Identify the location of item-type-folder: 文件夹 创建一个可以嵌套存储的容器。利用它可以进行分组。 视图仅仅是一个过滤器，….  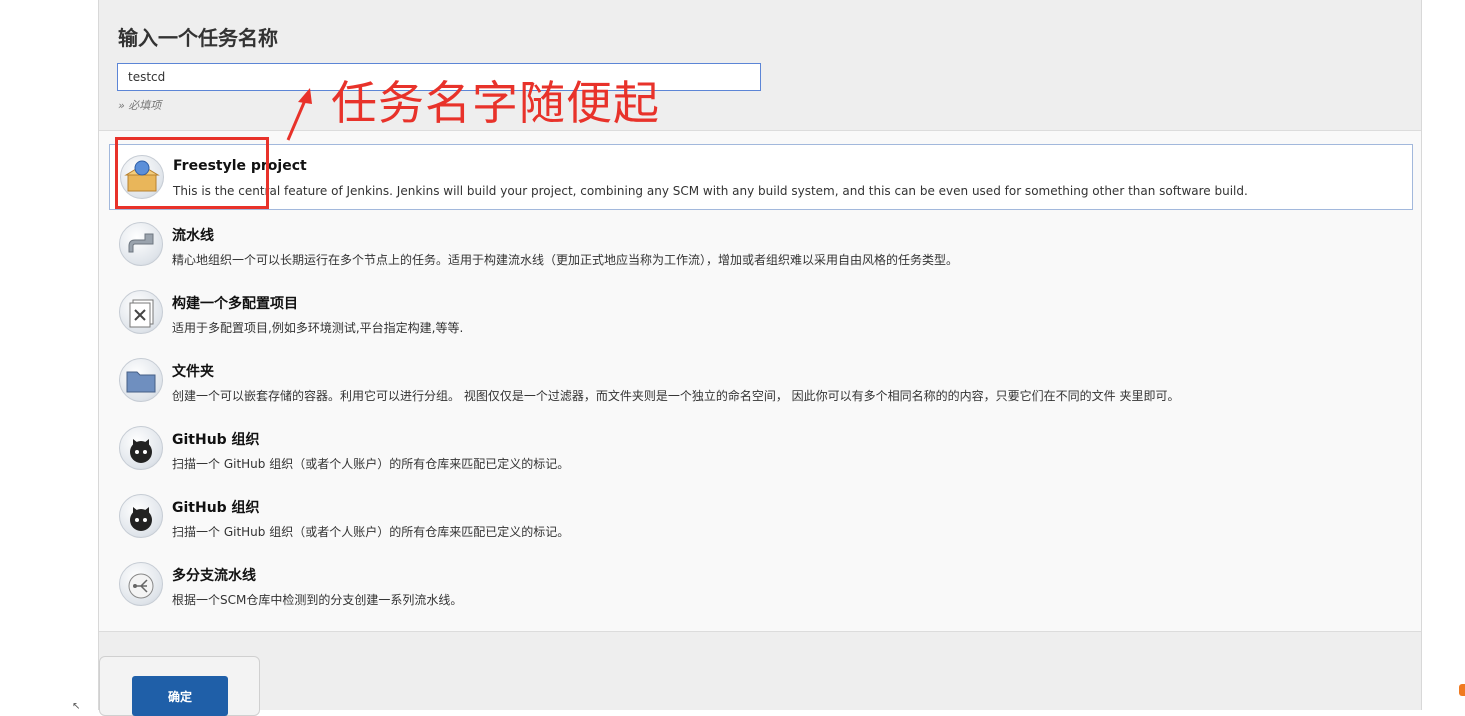
(761, 381).